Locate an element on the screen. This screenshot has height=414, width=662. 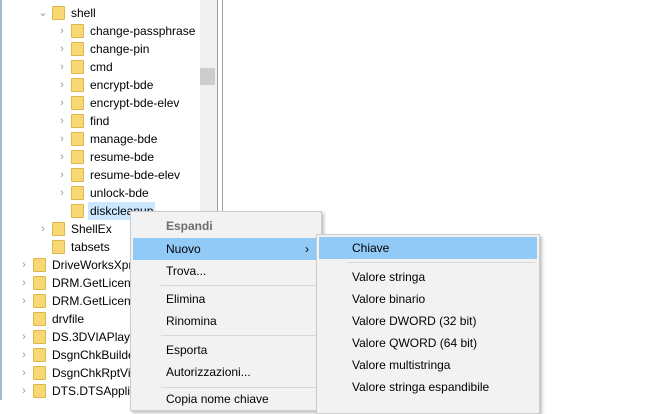
tree-item-label: manage-bde is located at coordinates (124, 139).